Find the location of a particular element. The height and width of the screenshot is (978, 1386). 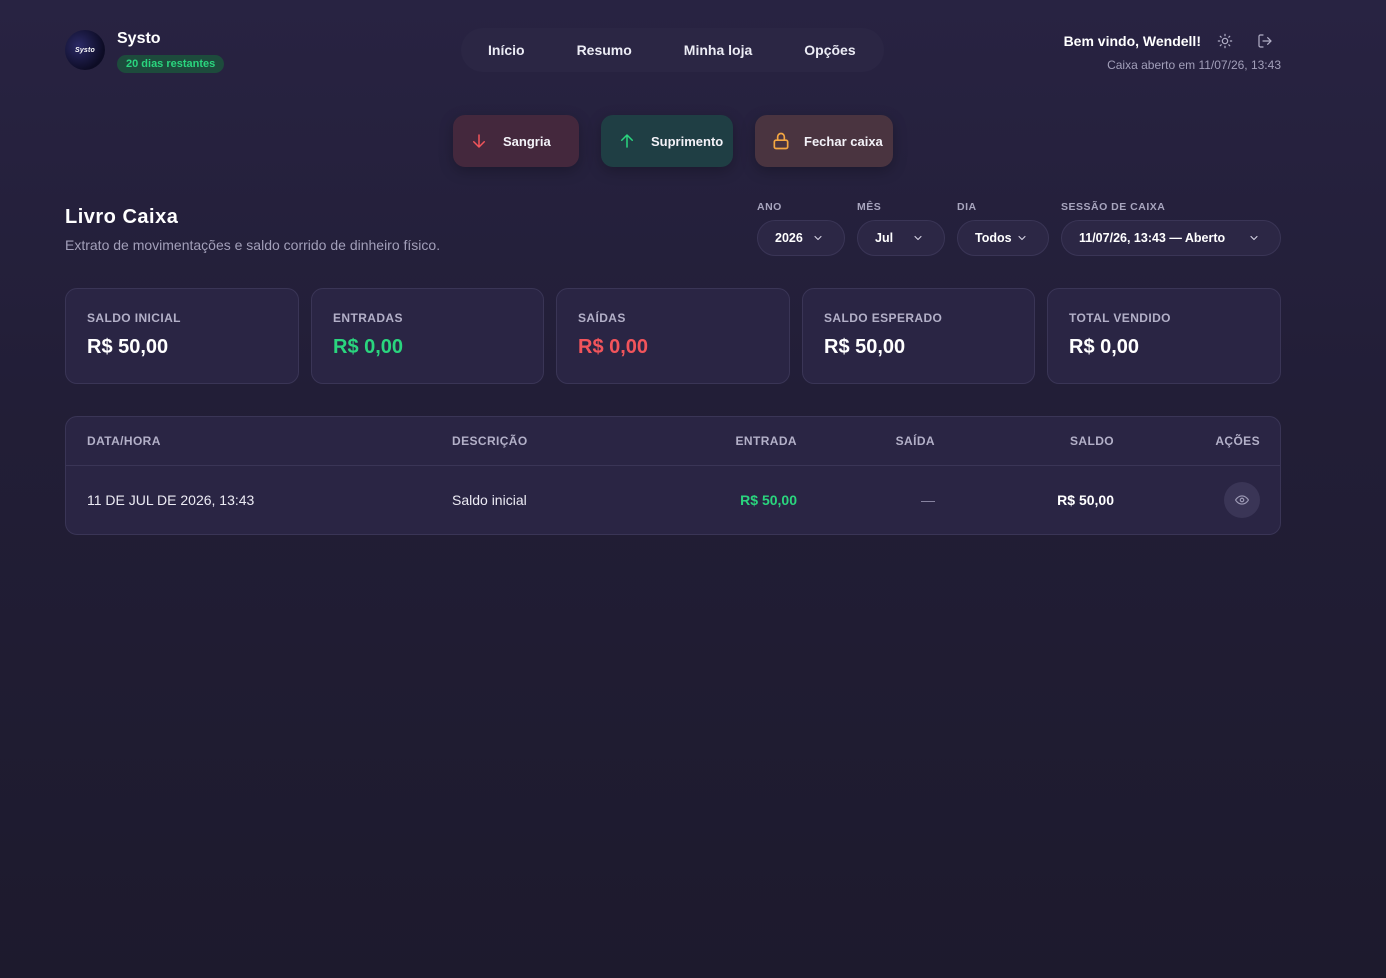

th-datahora: DATA/HORA is located at coordinates (124, 441).